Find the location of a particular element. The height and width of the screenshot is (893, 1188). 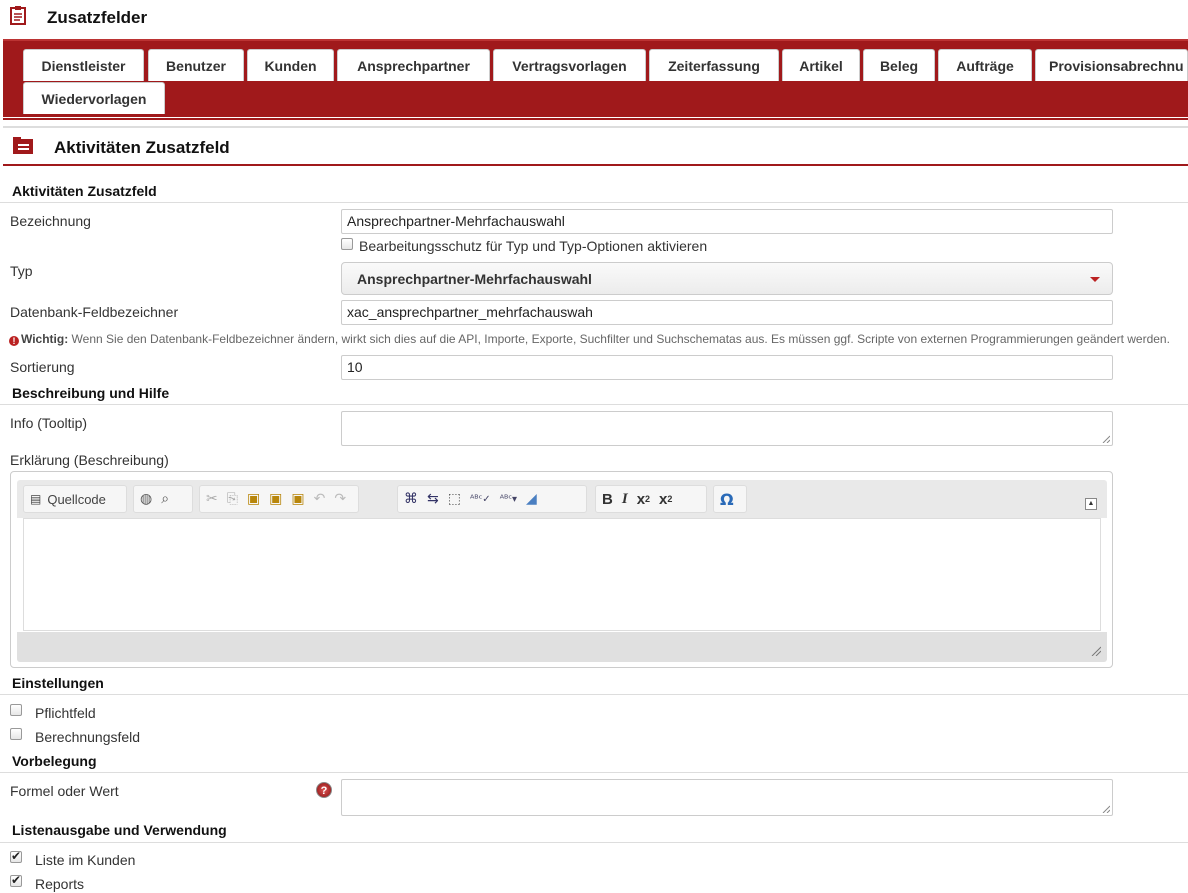

warning-strong: Wichtig: is located at coordinates (45, 339).